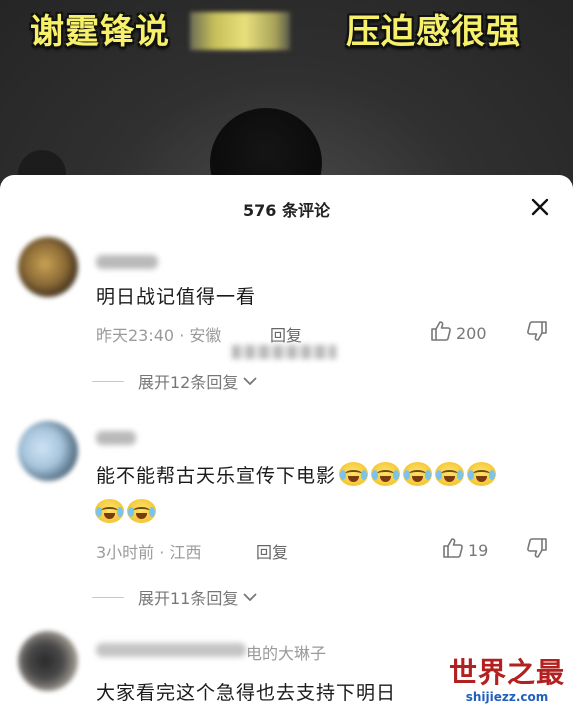 This screenshot has width=573, height=706. I want to click on comment-text-body: 能不能帮古天乐宣传下电影, so click(216, 476).